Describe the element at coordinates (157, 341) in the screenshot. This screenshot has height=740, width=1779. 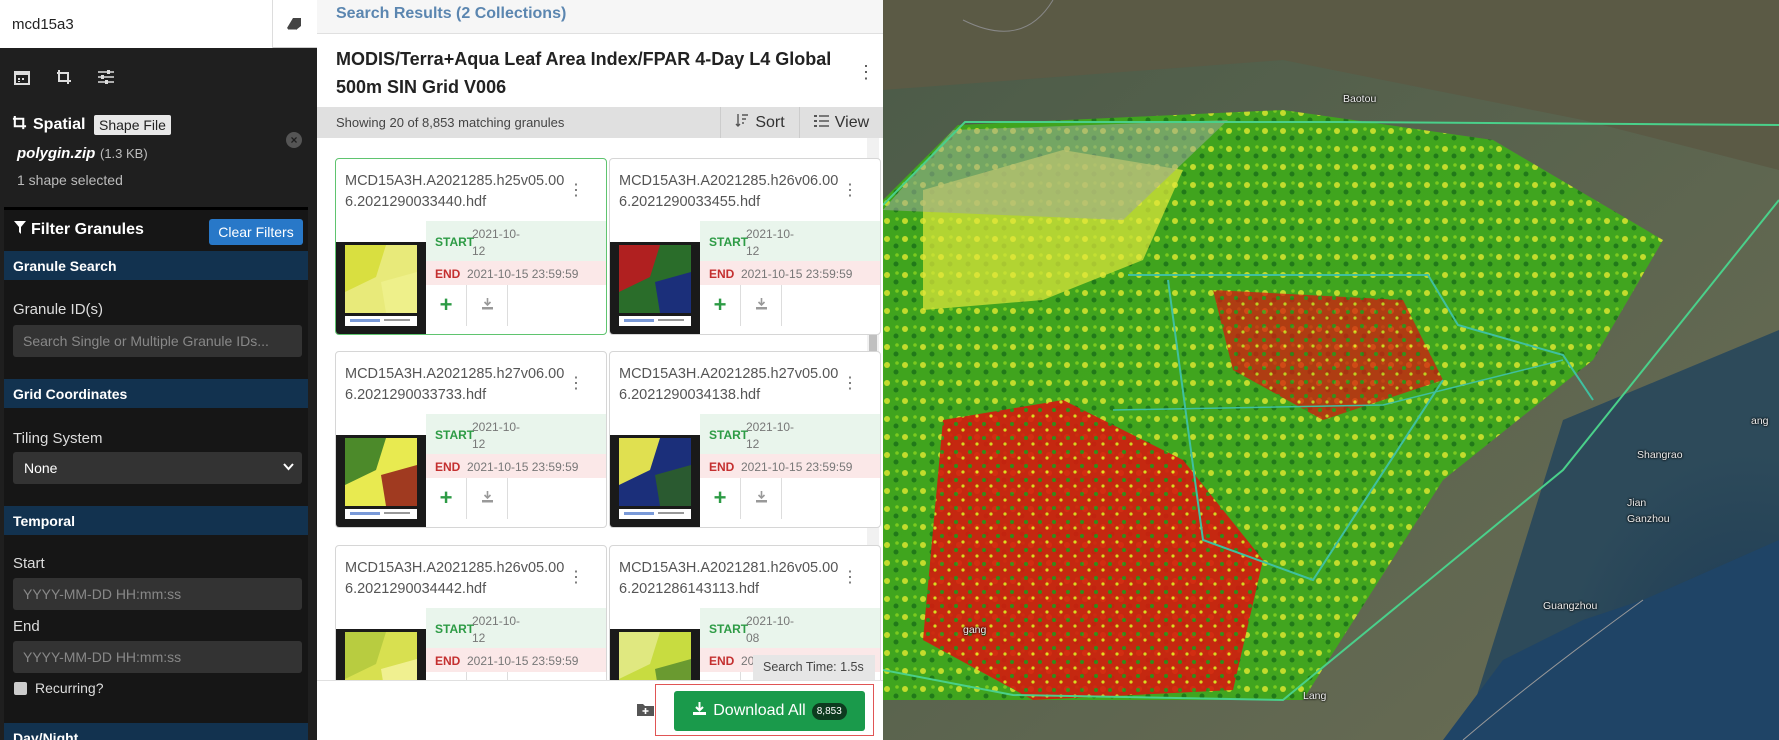
I see `granule-id-input` at that location.